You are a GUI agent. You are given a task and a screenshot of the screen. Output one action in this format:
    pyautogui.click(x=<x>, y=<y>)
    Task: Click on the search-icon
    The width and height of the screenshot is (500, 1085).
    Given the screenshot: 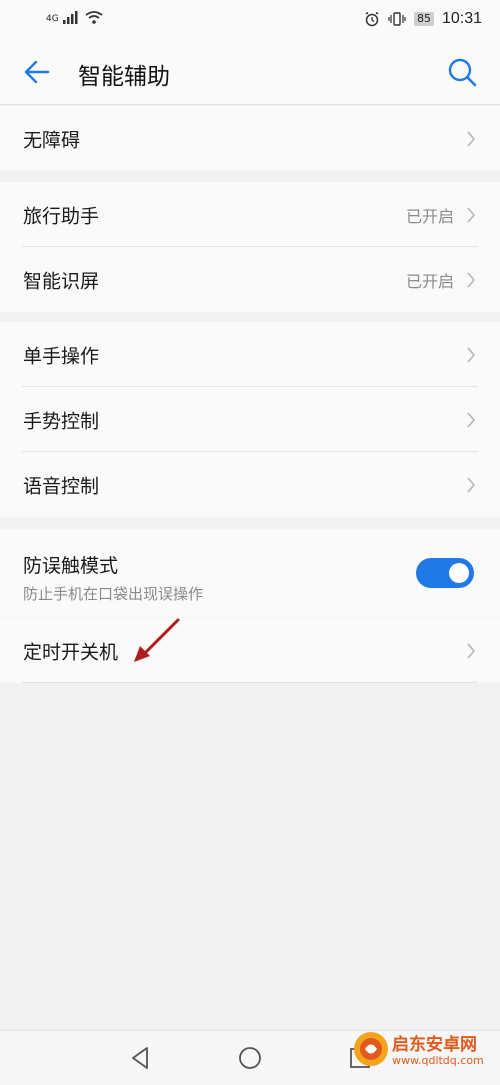 What is the action you would take?
    pyautogui.click(x=462, y=72)
    